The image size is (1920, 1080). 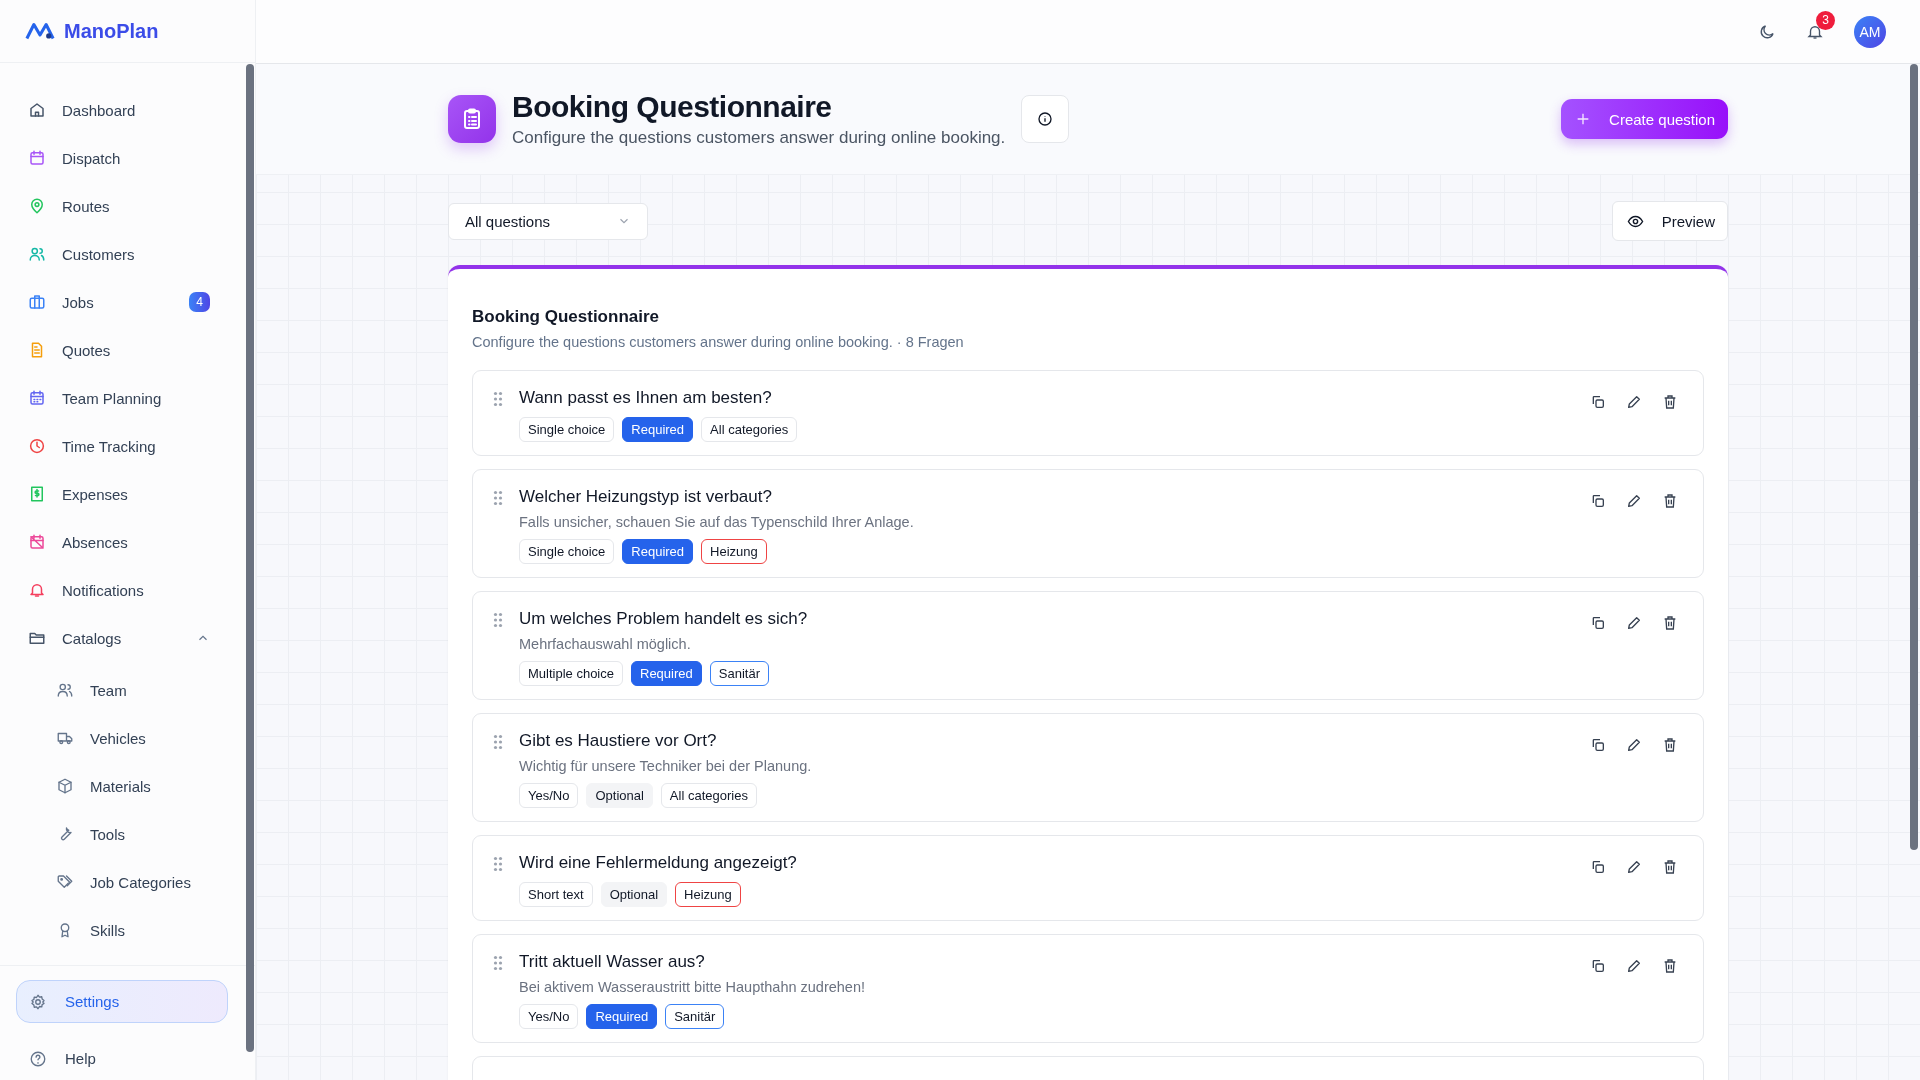 I want to click on nav-label: Help, so click(x=80, y=1058).